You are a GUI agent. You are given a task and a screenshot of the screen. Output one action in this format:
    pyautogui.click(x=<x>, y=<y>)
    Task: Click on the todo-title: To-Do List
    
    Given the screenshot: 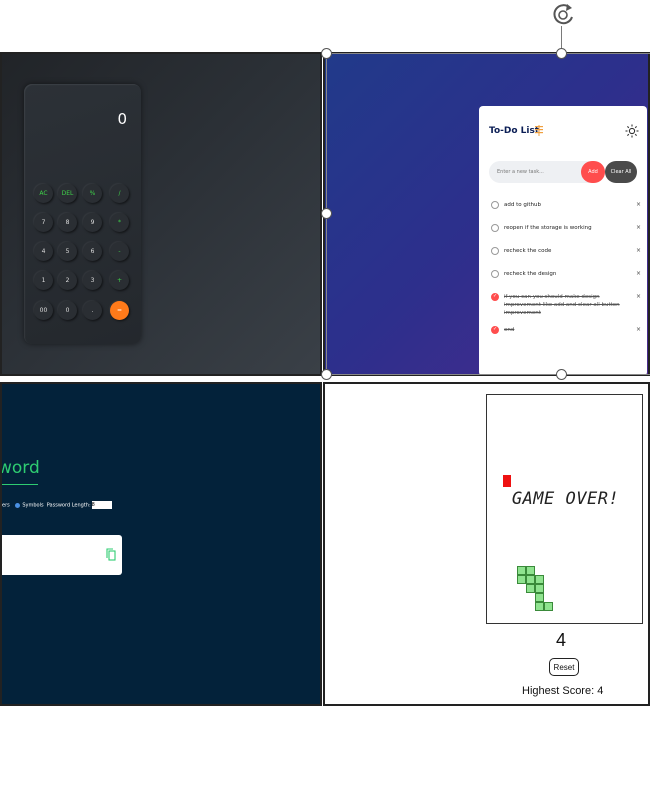 What is the action you would take?
    pyautogui.click(x=514, y=131)
    